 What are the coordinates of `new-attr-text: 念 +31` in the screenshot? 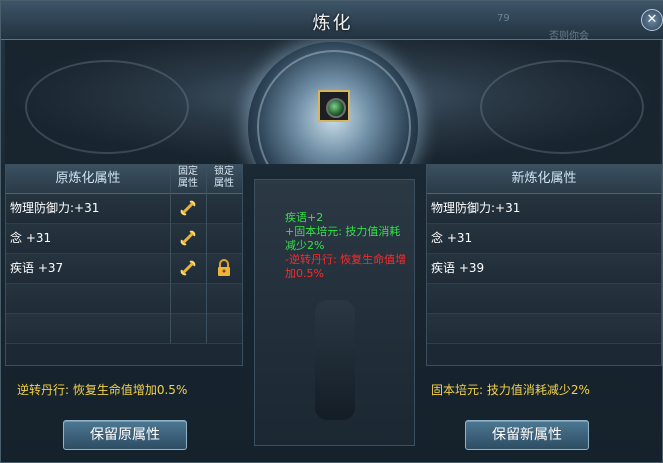 It's located at (452, 238).